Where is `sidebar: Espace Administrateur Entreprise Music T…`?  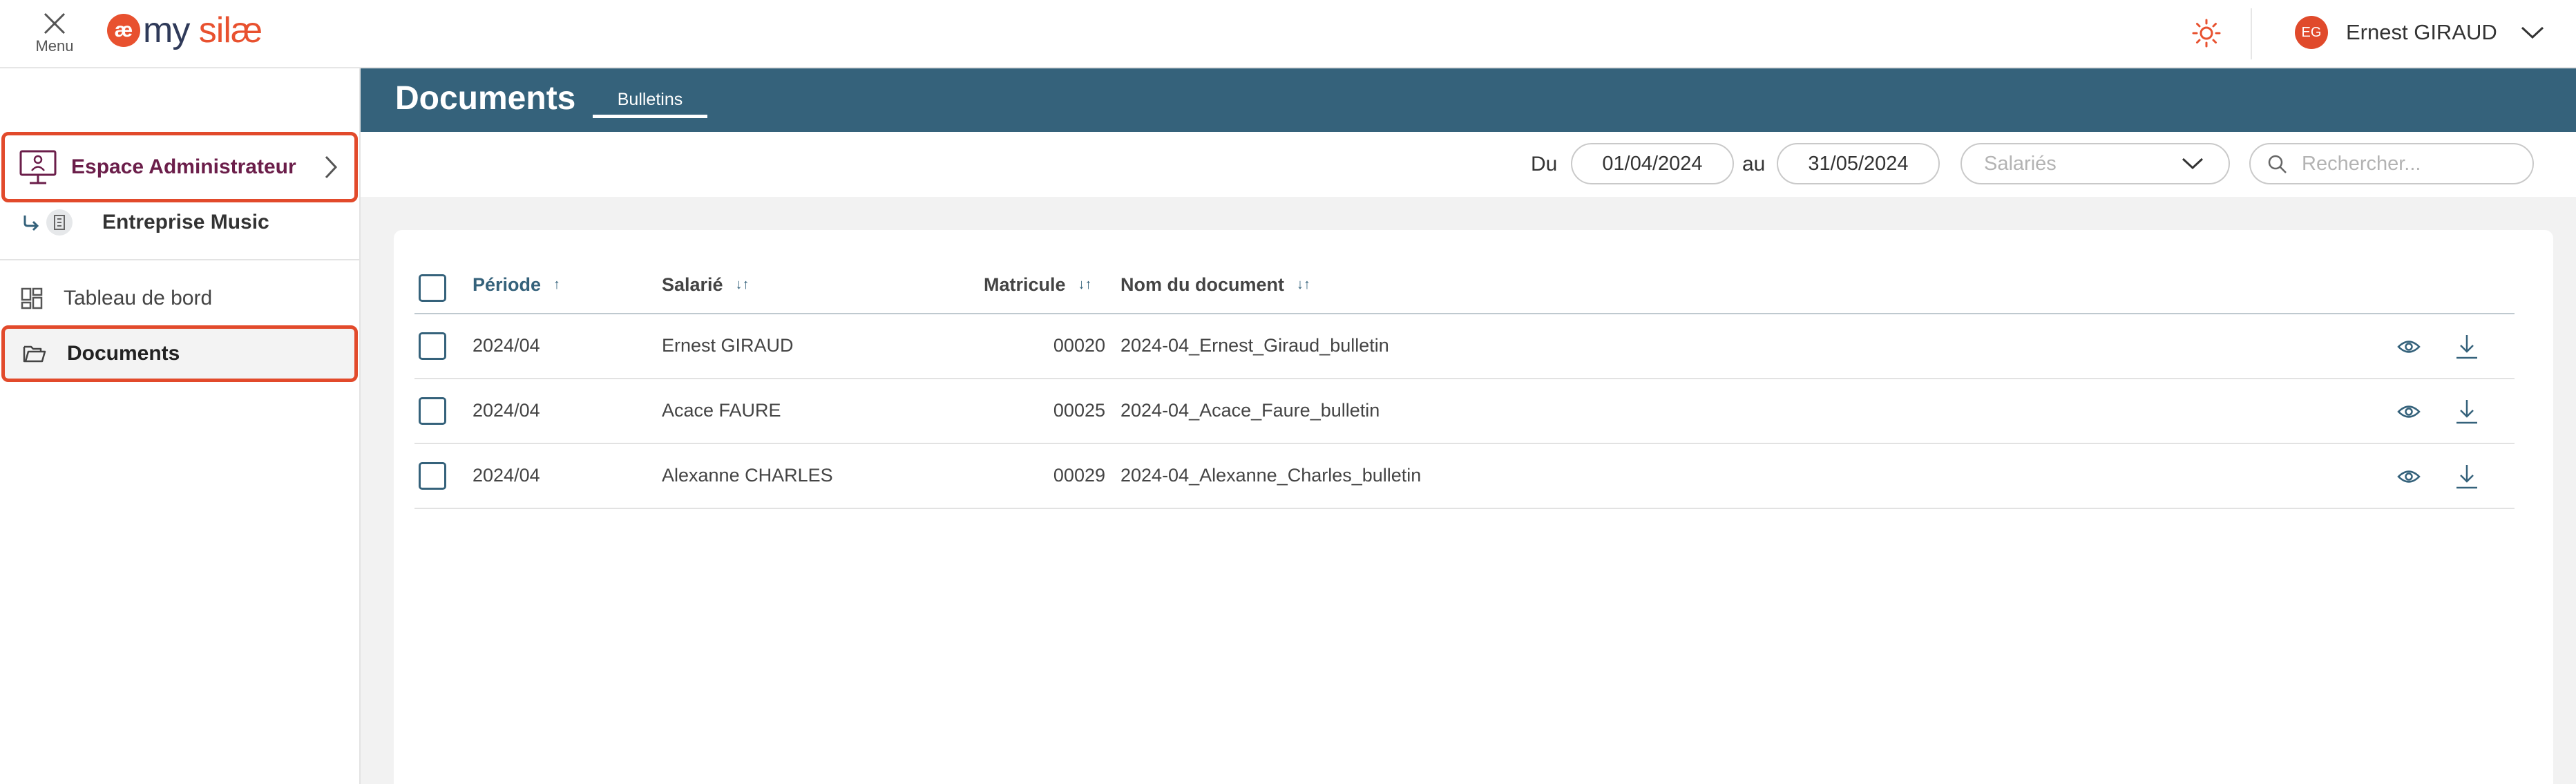
sidebar: Espace Administrateur Entreprise Music T… is located at coordinates (180, 426).